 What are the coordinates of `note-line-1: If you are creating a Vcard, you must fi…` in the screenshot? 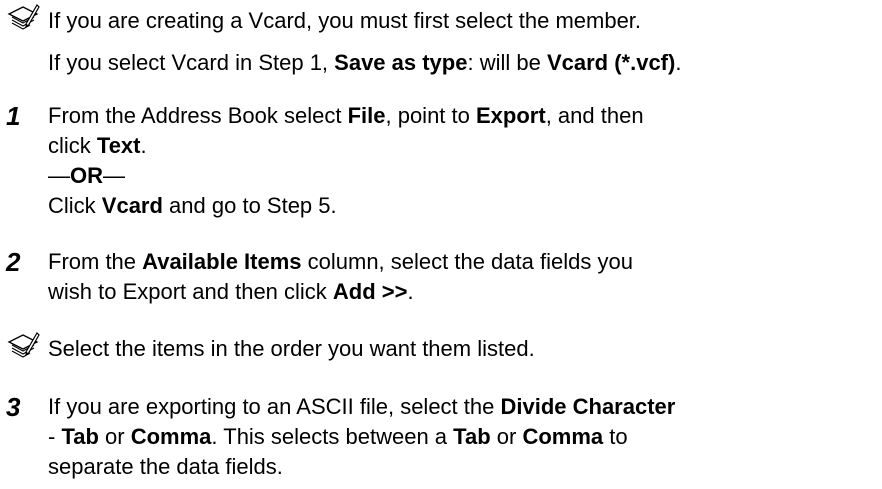 It's located at (345, 20).